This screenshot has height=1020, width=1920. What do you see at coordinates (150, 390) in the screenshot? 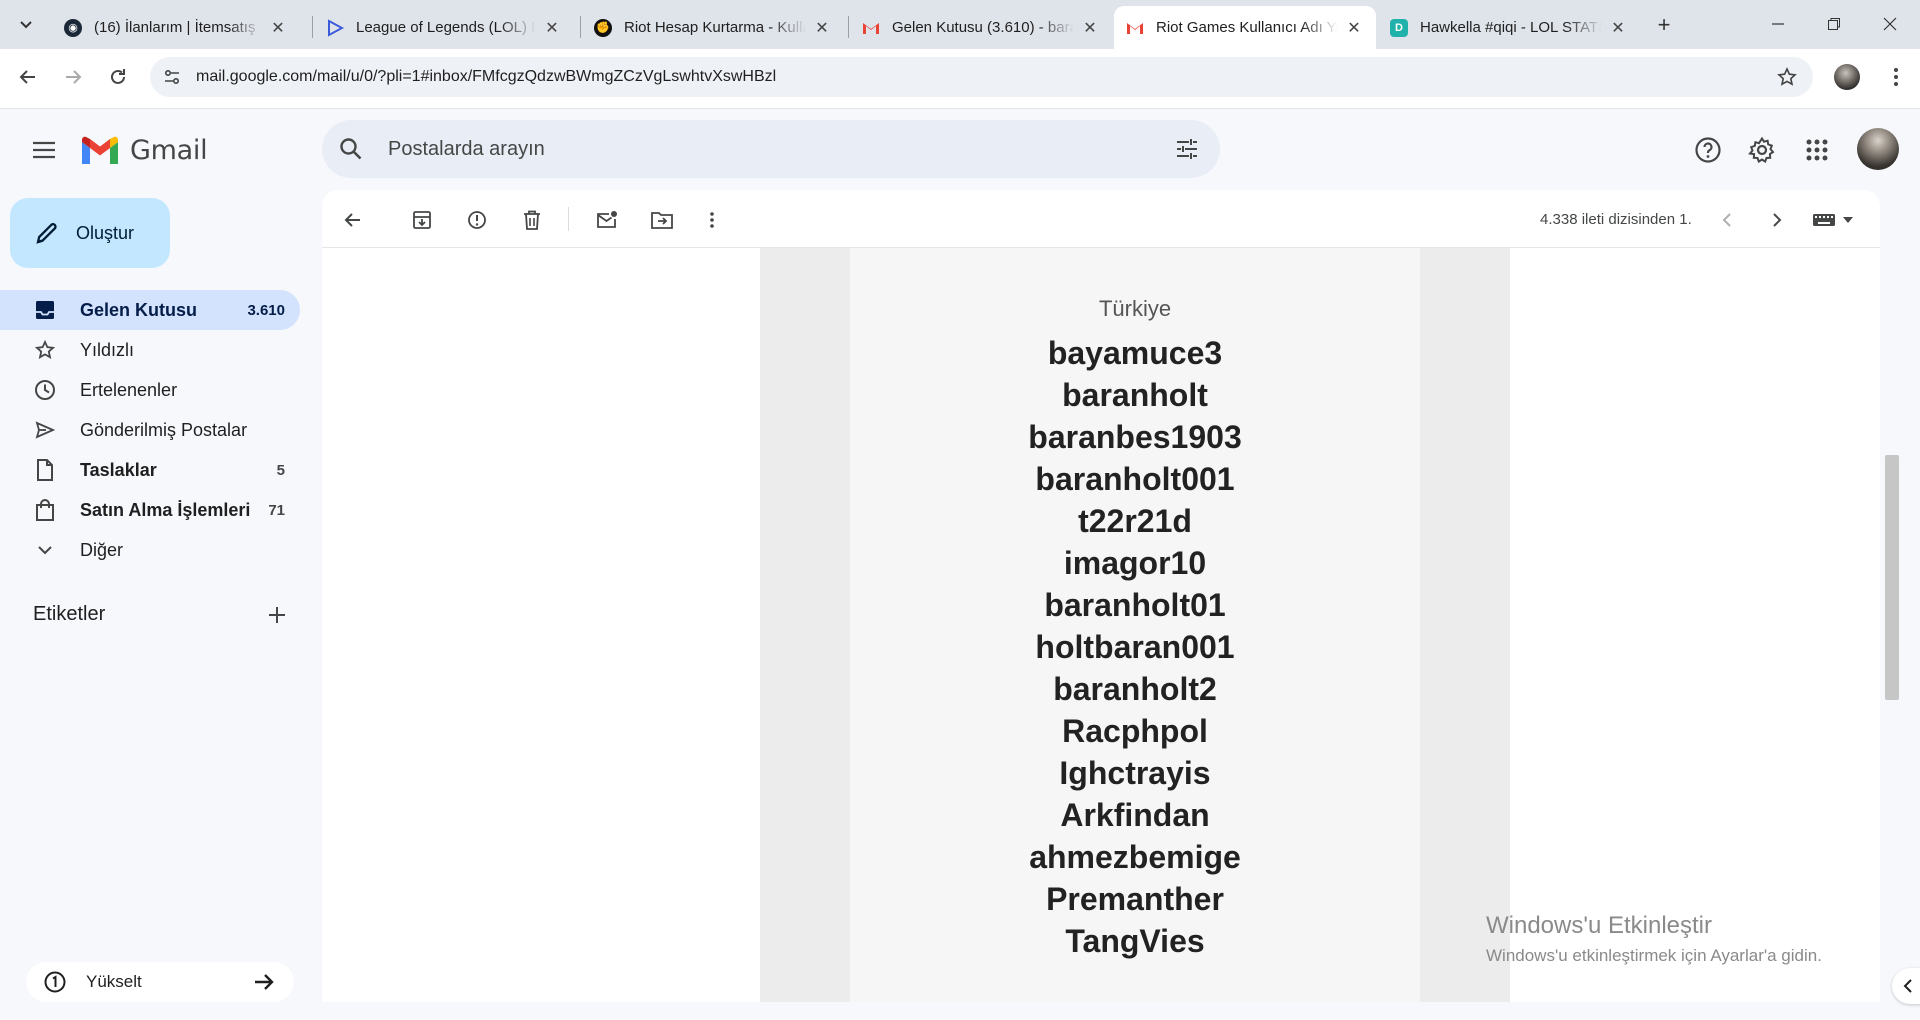
I see `sidebar-item-snoozed: Ertelenenler` at bounding box center [150, 390].